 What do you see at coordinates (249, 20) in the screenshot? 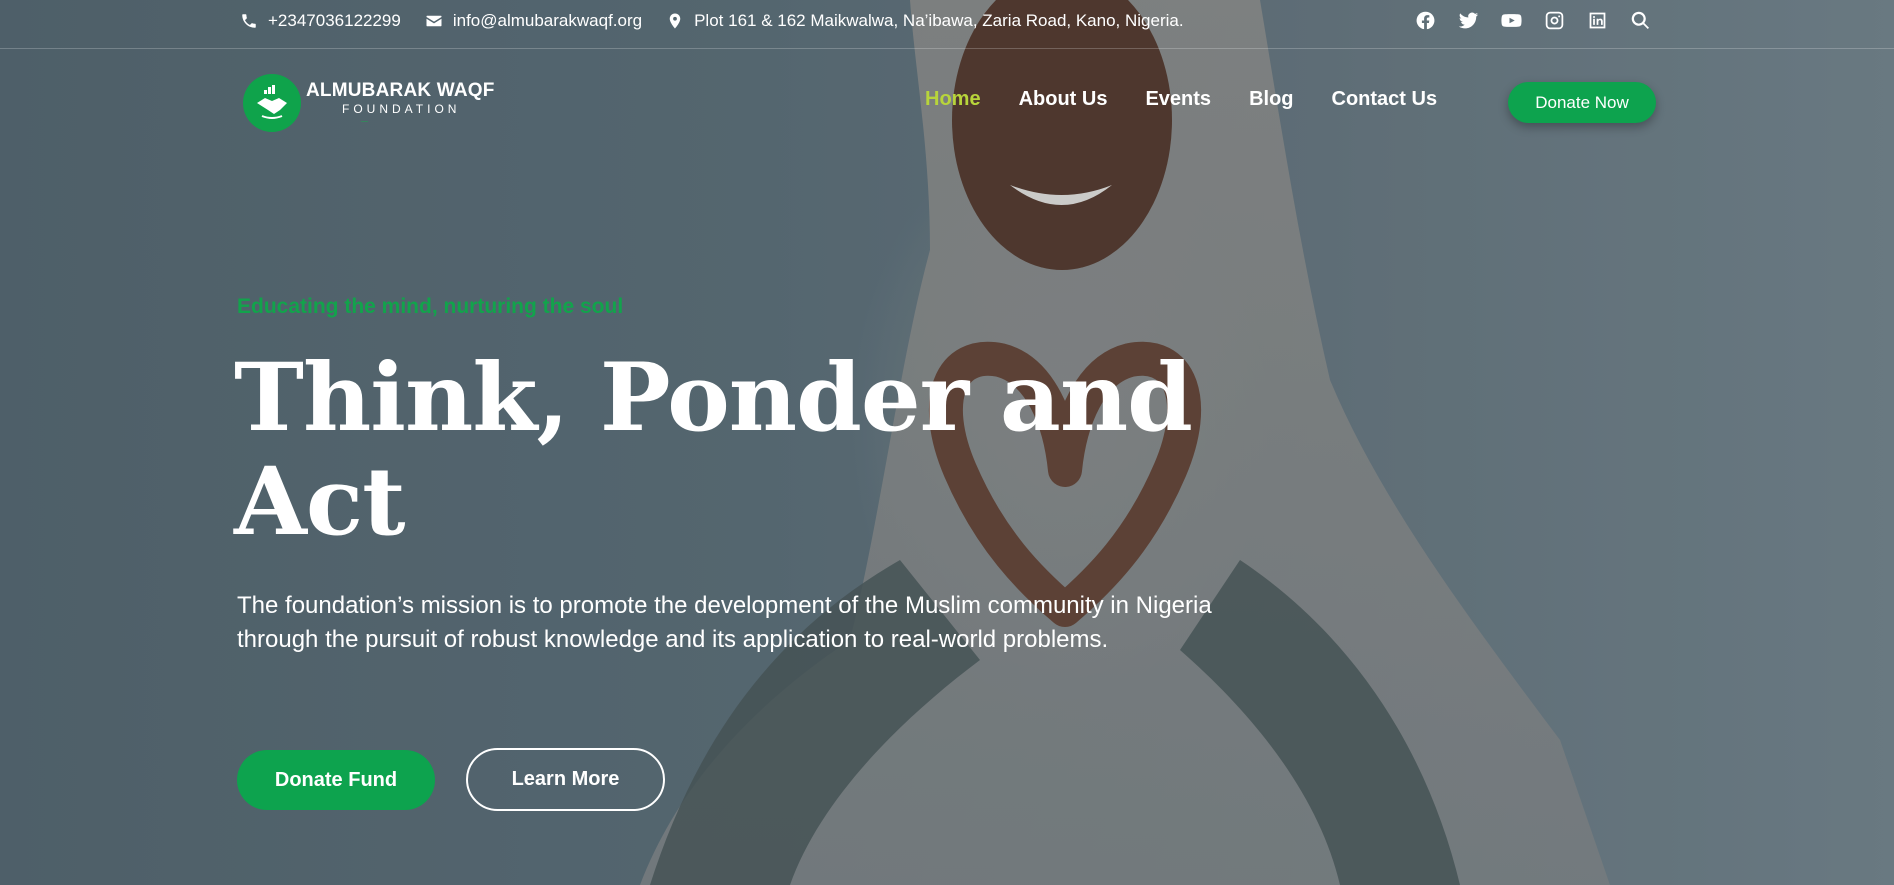
I see `phone-icon` at bounding box center [249, 20].